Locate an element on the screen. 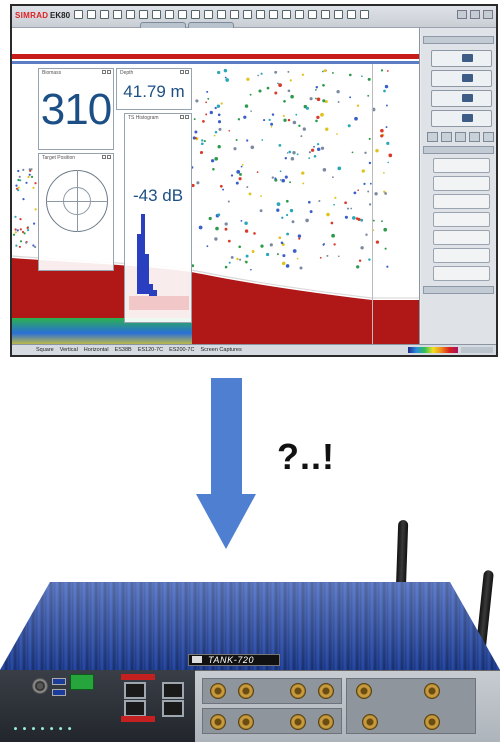 The height and width of the screenshot is (742, 500). status-item: ES38B is located at coordinates (123, 350).